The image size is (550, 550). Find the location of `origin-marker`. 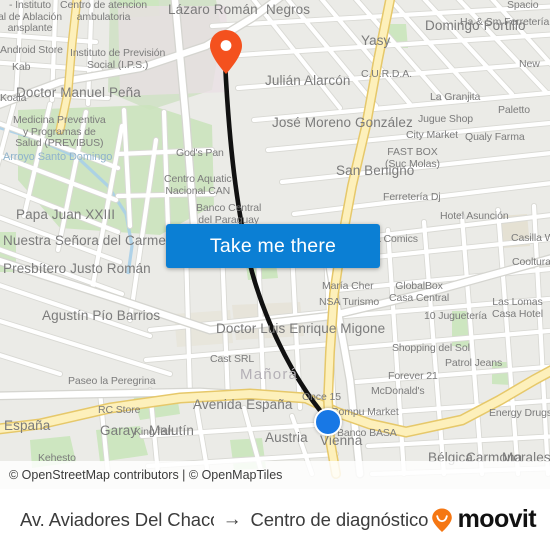

origin-marker is located at coordinates (328, 422).